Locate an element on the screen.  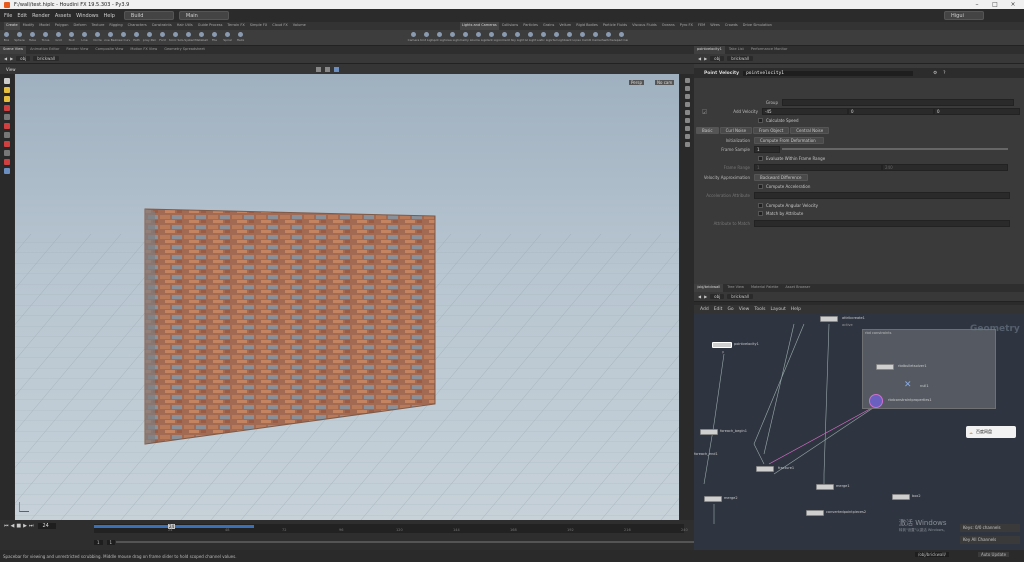
context-selector: Main is located at coordinates (203, 15).